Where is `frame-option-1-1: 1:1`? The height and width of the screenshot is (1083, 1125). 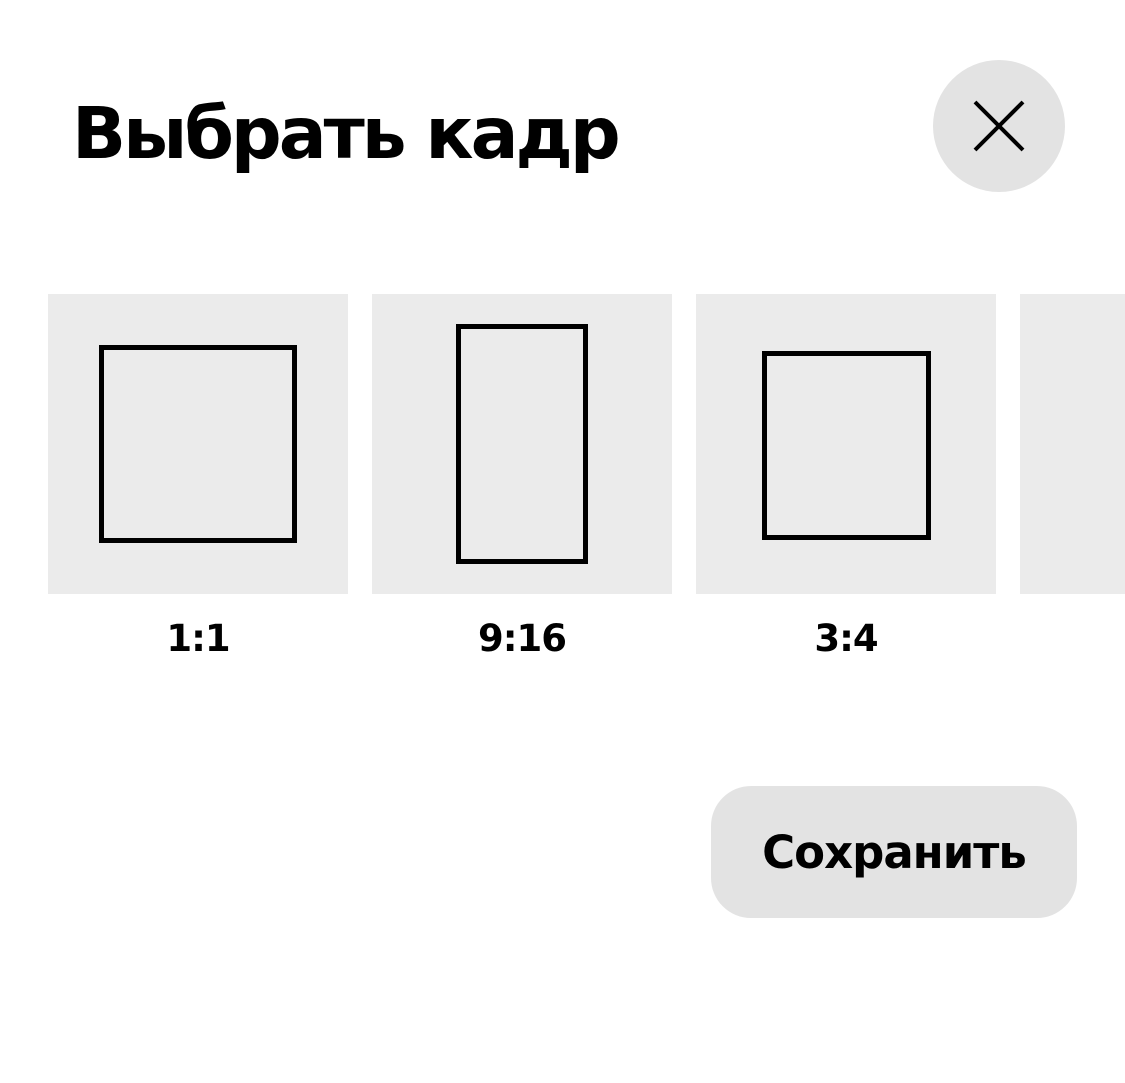 frame-option-1-1: 1:1 is located at coordinates (198, 484).